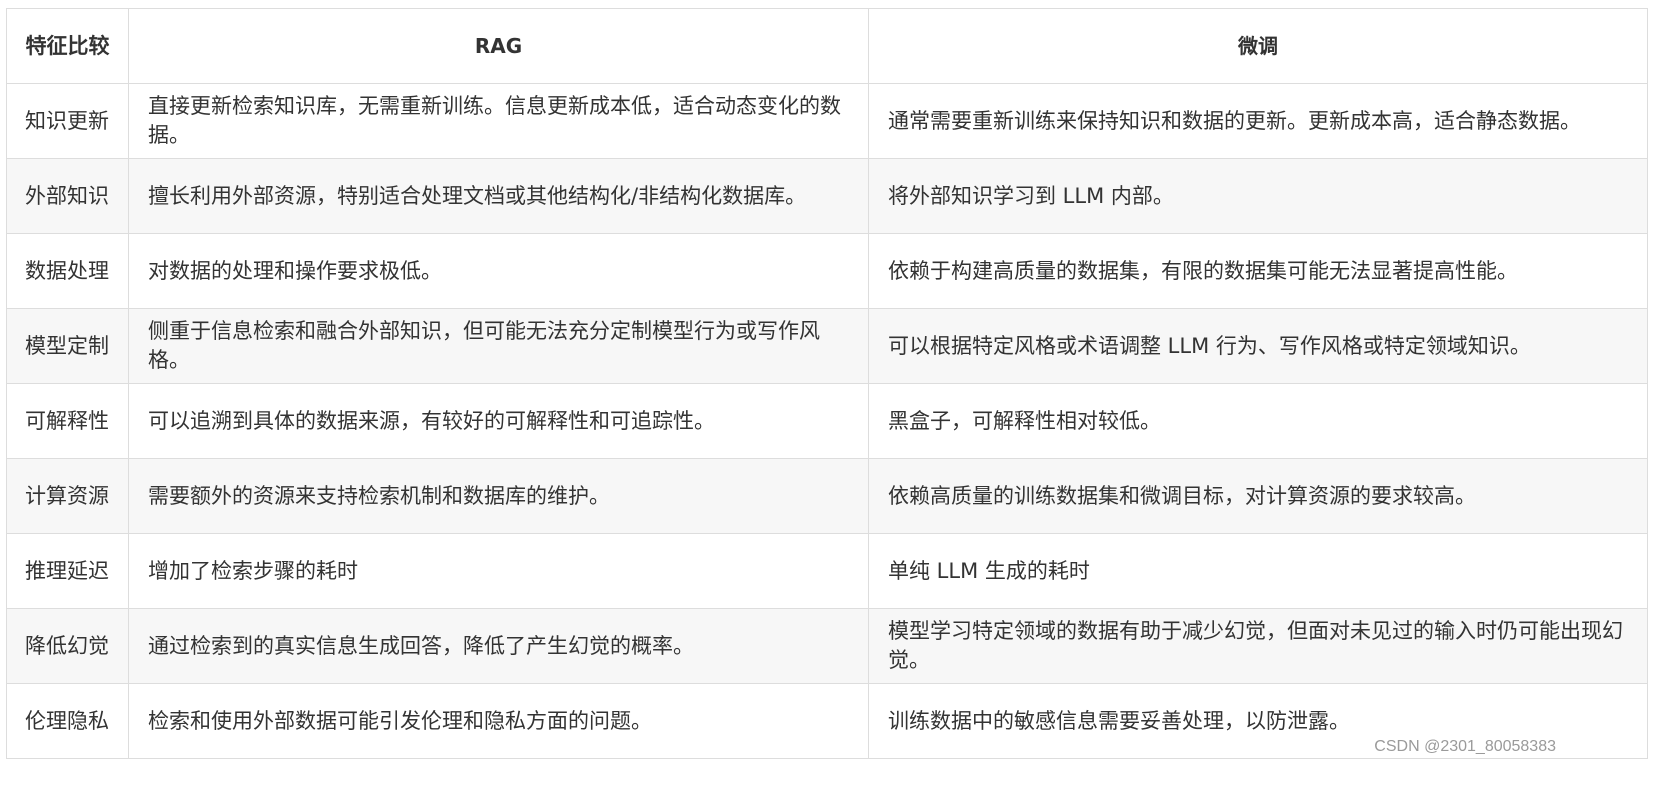 This screenshot has width=1654, height=804. What do you see at coordinates (1258, 121) in the screenshot?
I see `finetune-cell: 通常需要重新训练来保持知识和数据的更新。更新成本高，适合静态数据。` at bounding box center [1258, 121].